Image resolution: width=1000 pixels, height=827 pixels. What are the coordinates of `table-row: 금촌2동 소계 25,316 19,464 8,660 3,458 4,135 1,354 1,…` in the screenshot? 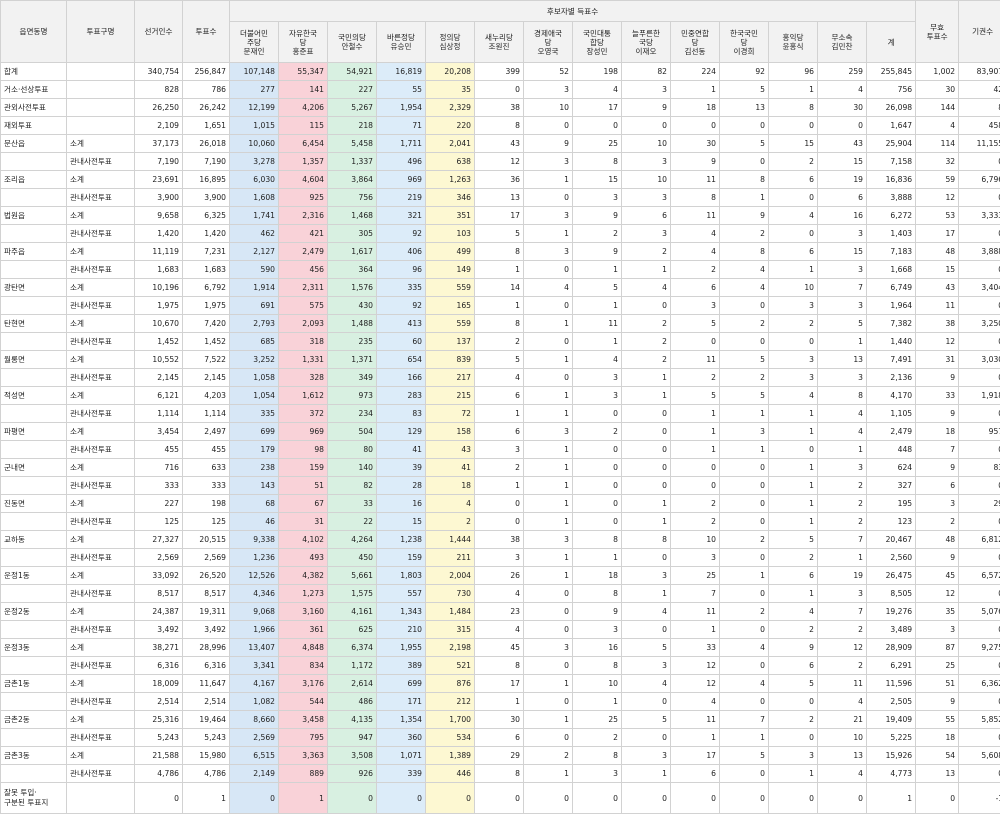 It's located at (500, 719).